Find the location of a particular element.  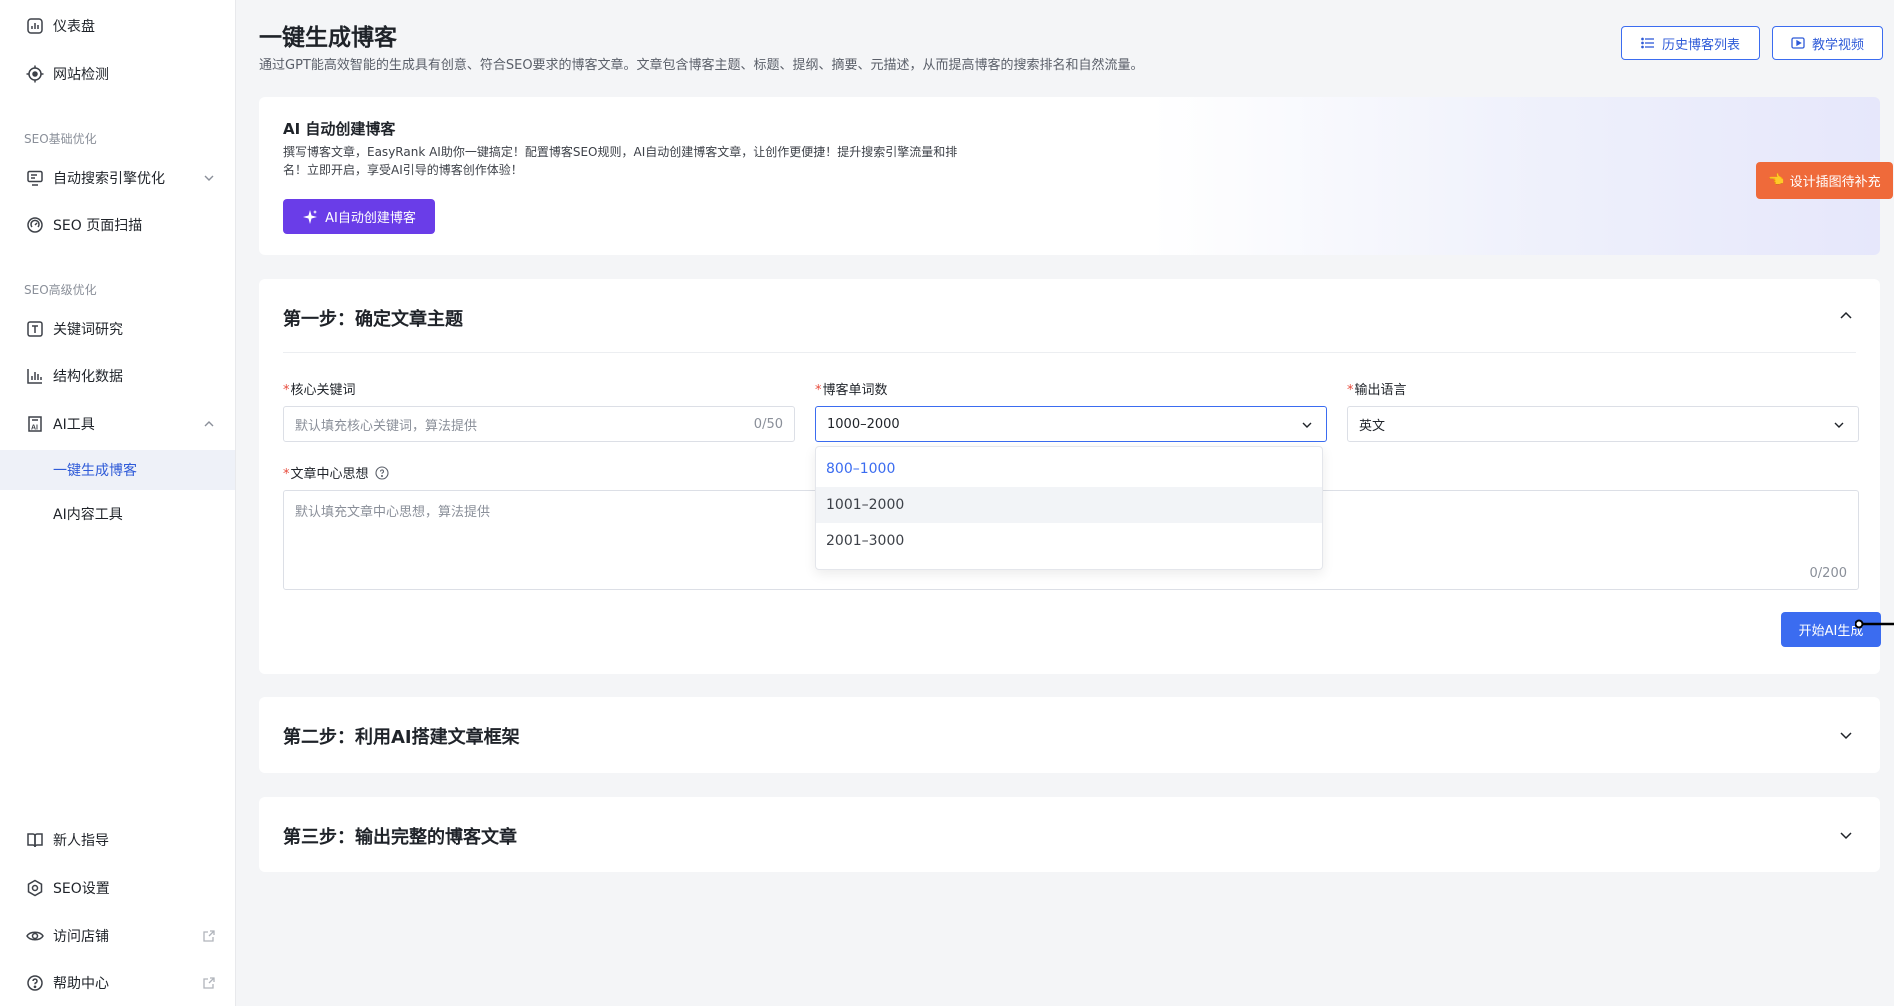

scan-icon is located at coordinates (35, 225).